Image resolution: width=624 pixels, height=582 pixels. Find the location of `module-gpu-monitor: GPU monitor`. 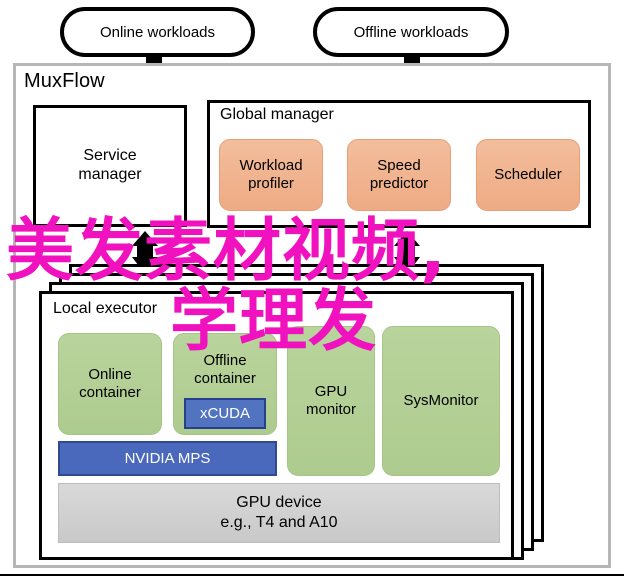

module-gpu-monitor: GPU monitor is located at coordinates (331, 401).